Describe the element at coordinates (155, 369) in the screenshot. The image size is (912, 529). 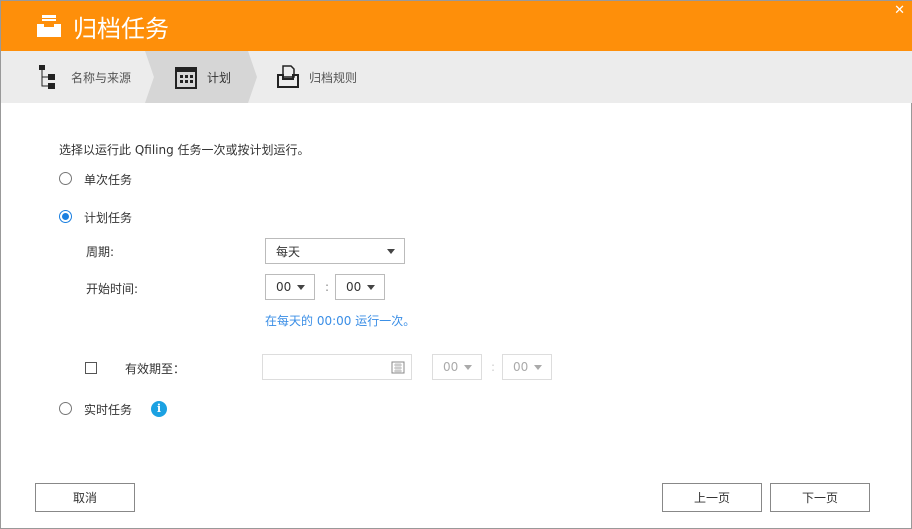
I see `expire-label: 有效期至：` at that location.